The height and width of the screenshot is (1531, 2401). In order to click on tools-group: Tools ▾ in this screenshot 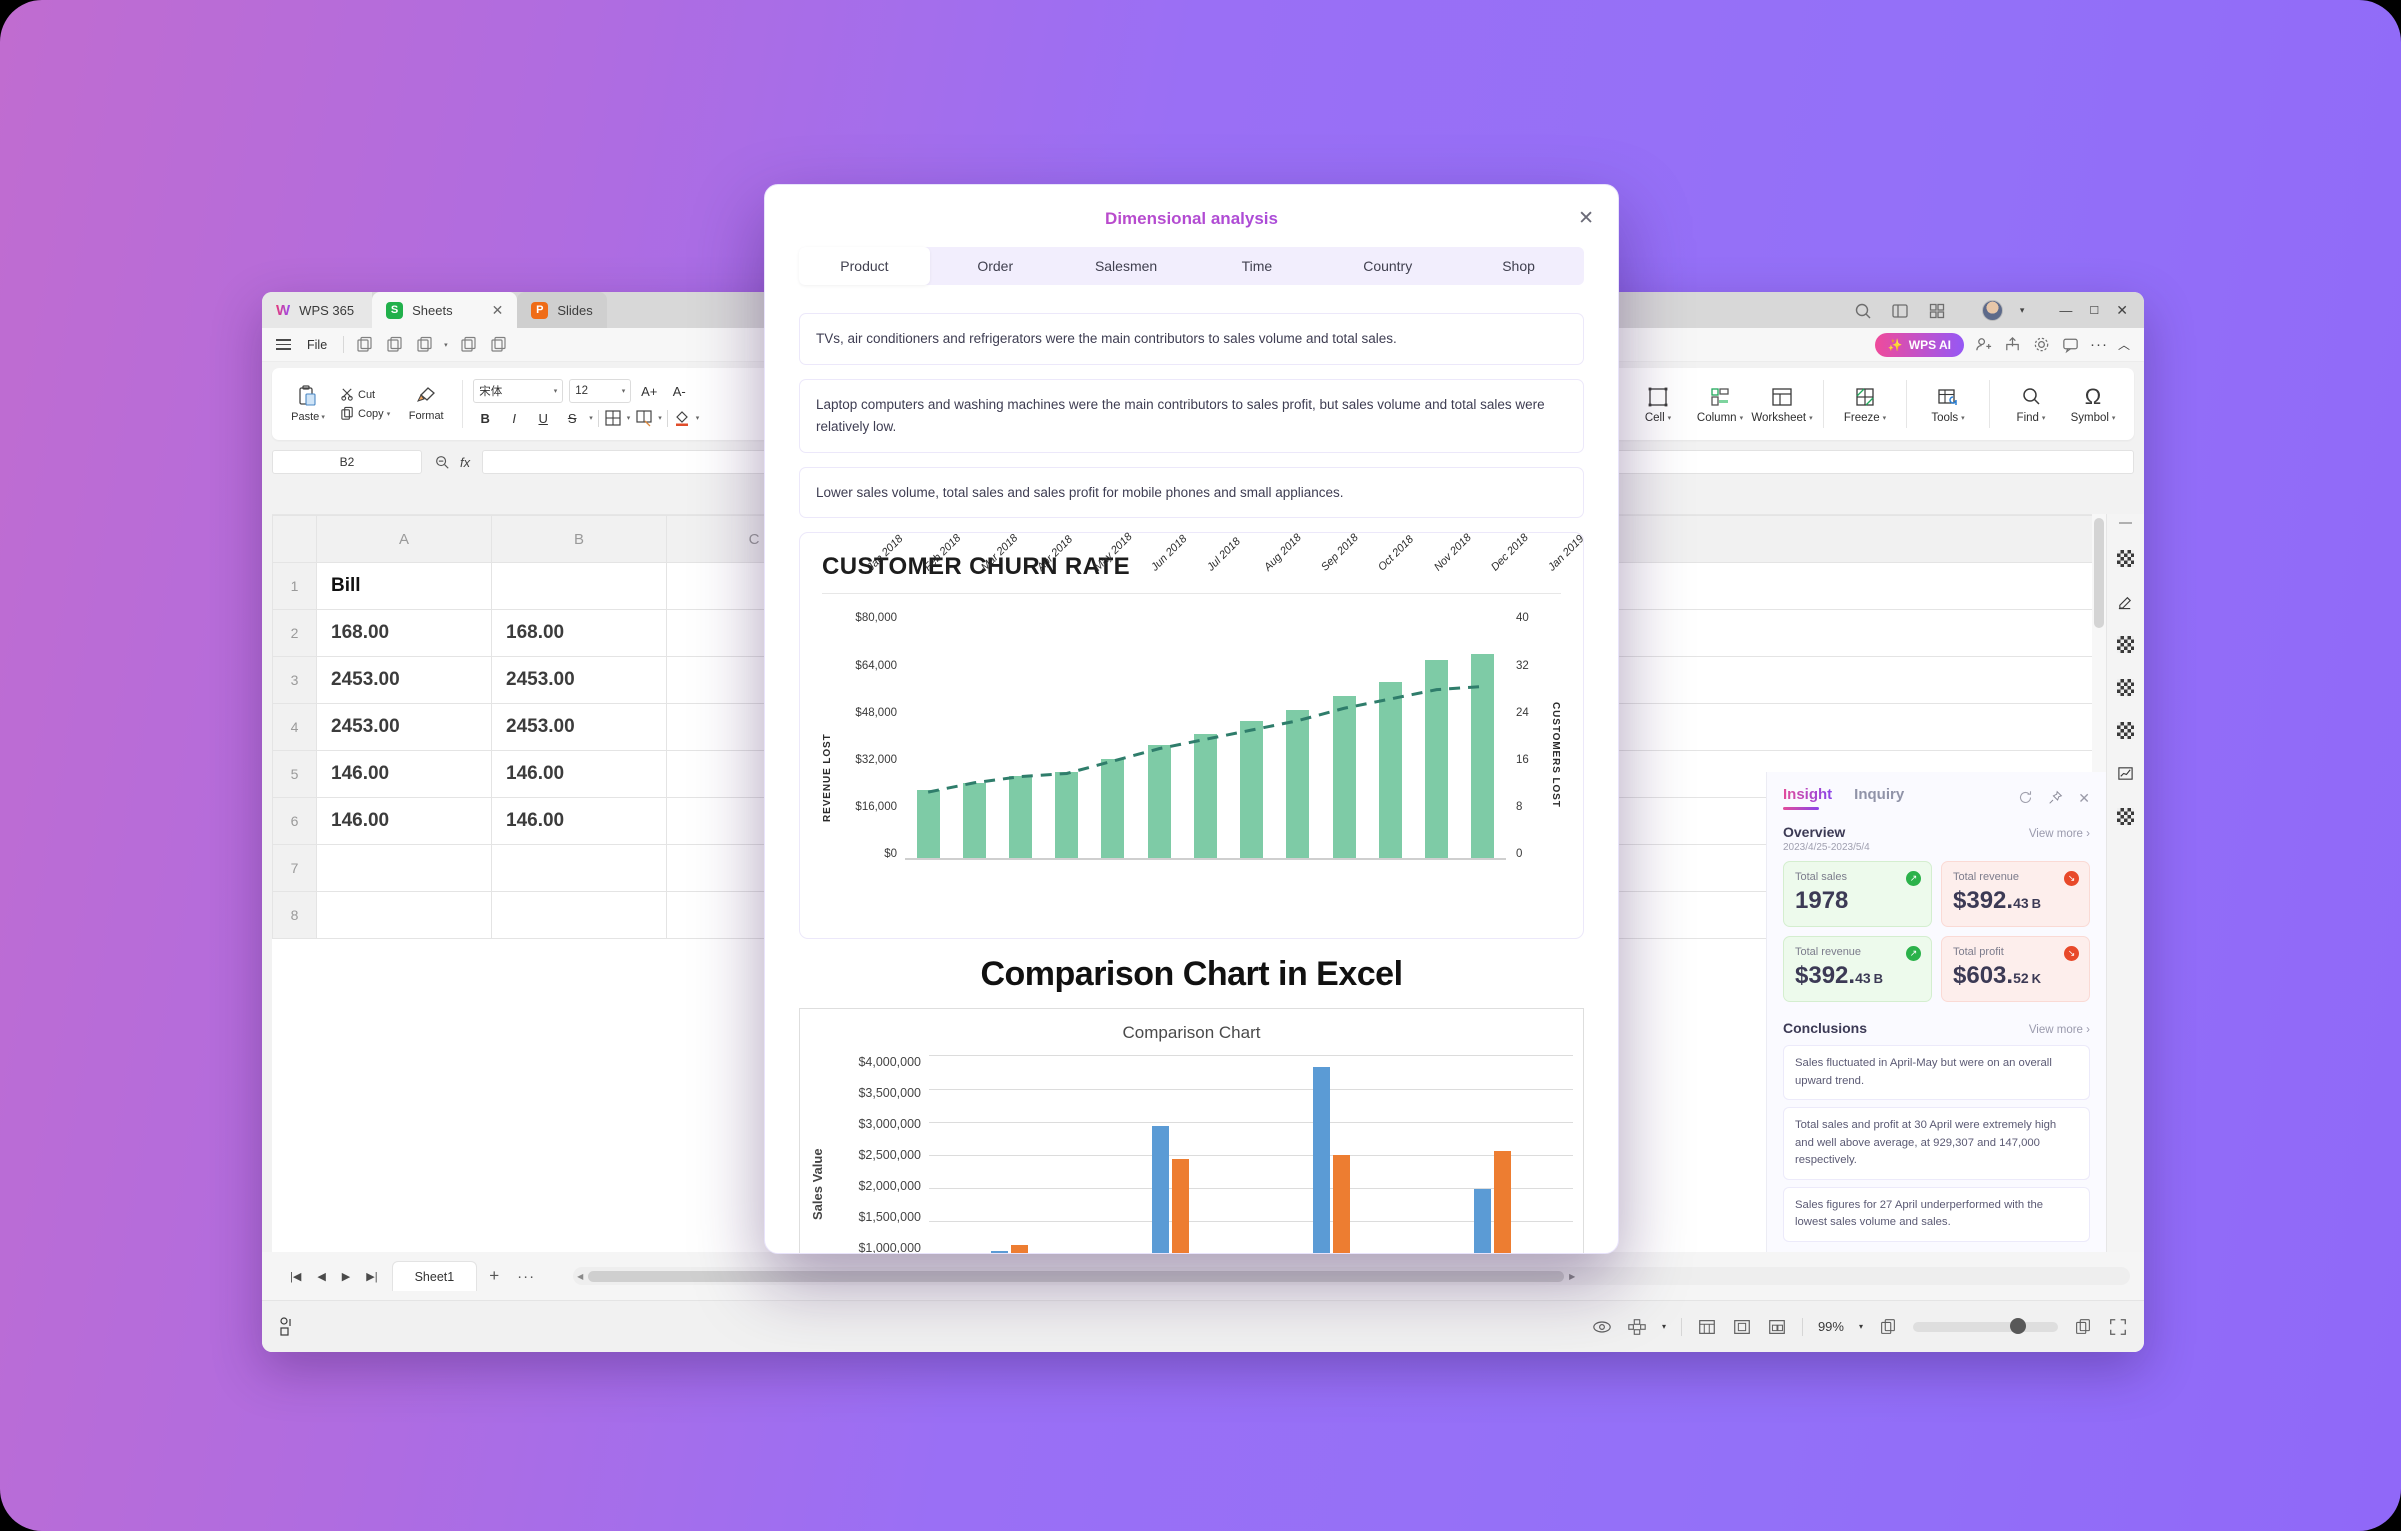, I will do `click(1948, 404)`.